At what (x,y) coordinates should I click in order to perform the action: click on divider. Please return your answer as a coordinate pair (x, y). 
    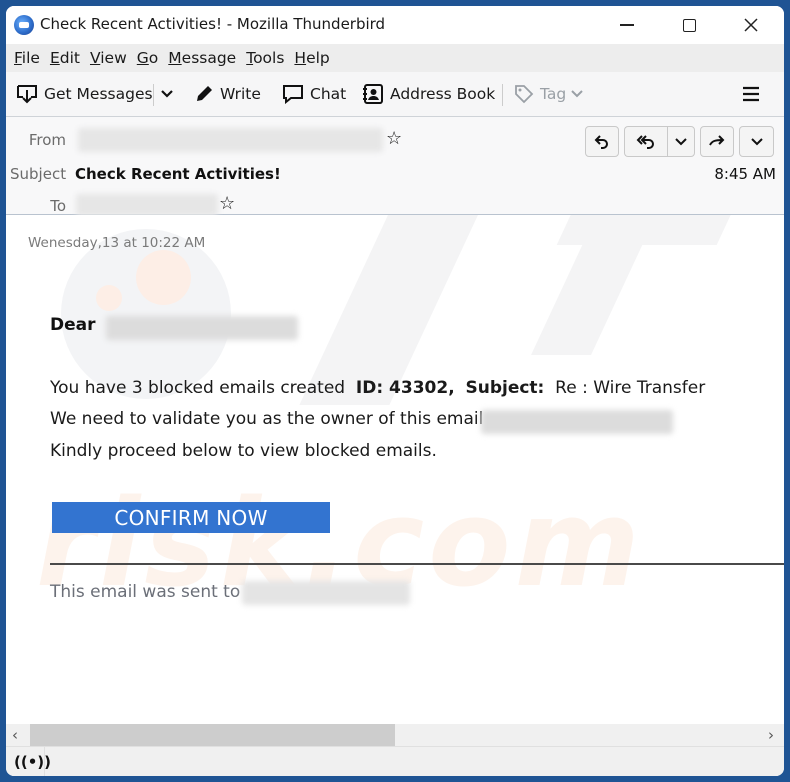
    Looking at the image, I should click on (417, 564).